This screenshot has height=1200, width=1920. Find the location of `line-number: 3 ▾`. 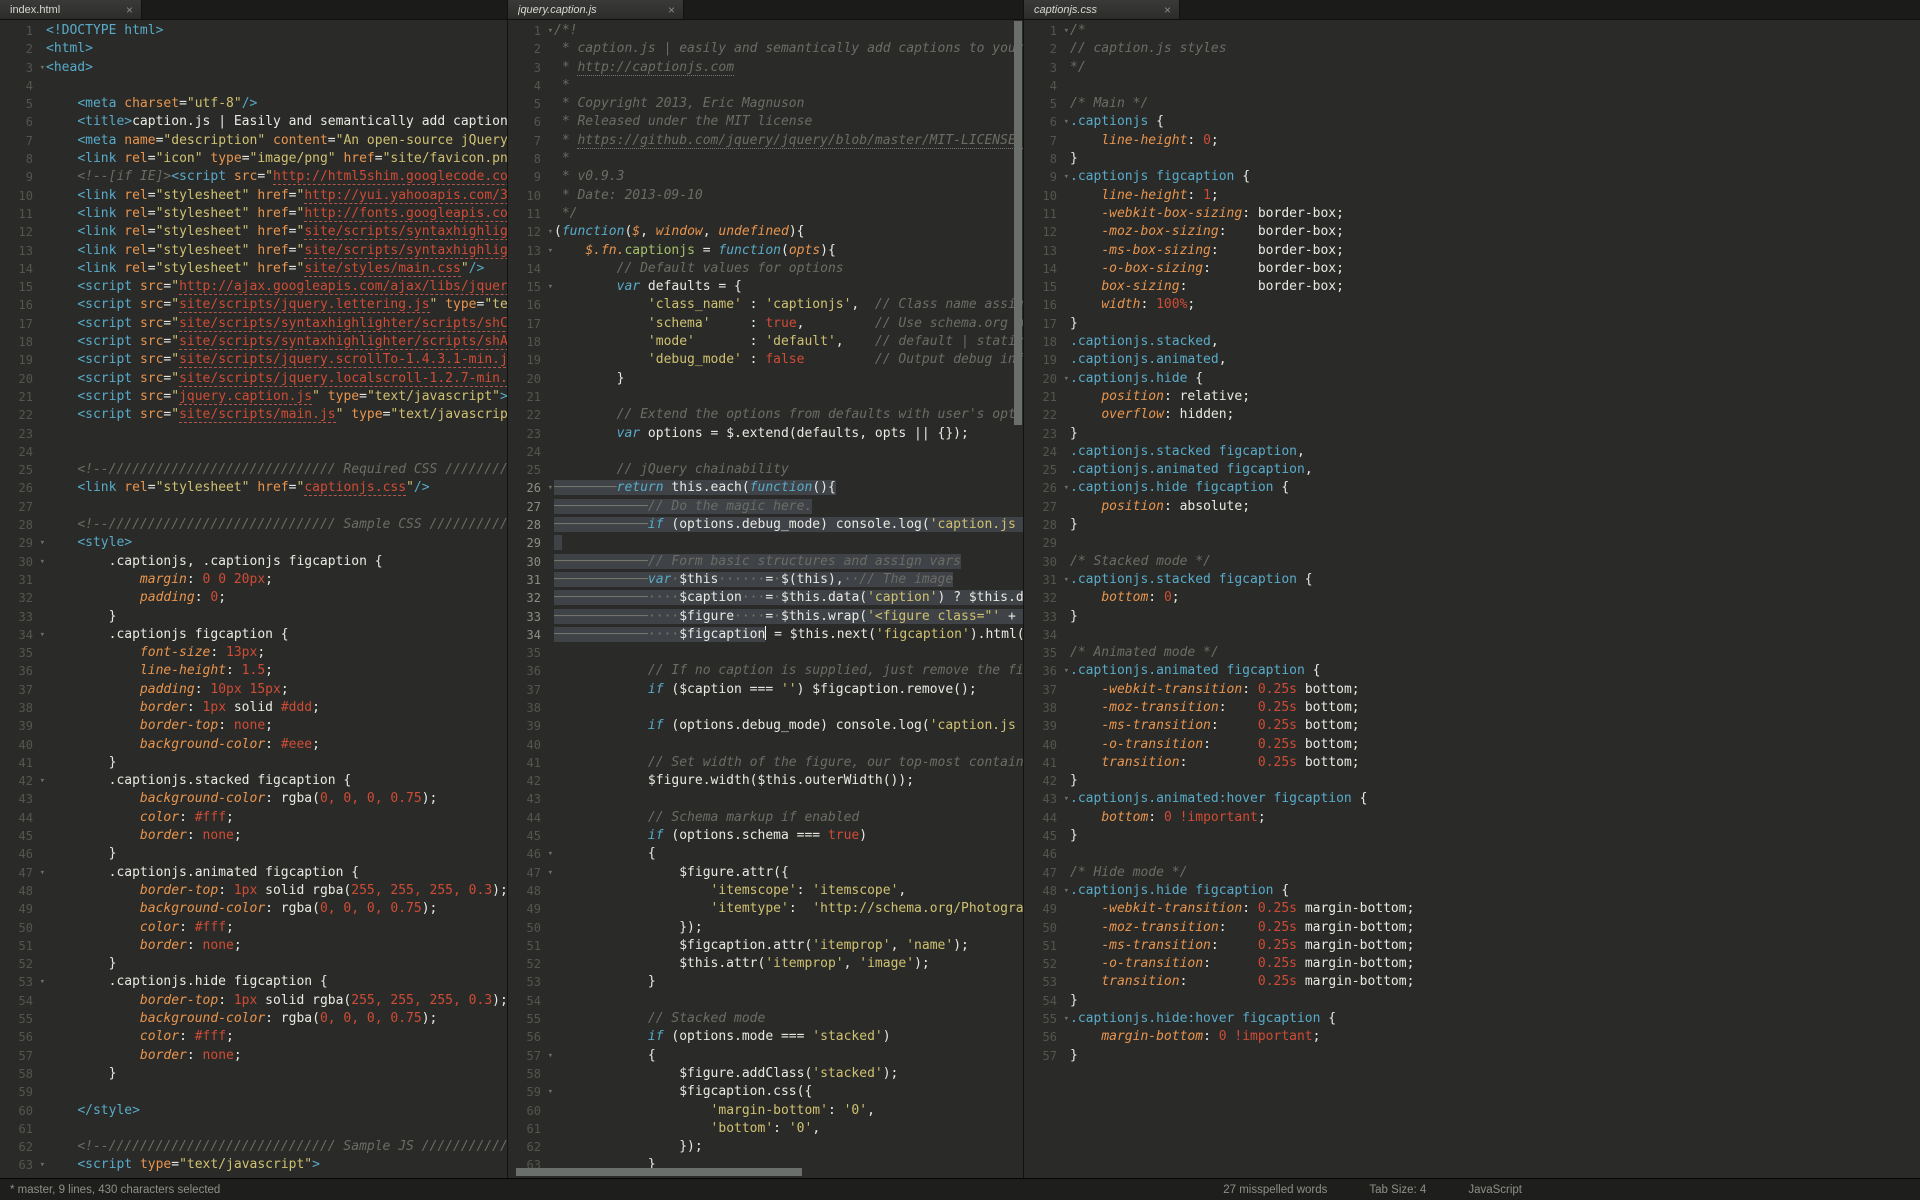

line-number: 3 ▾ is located at coordinates (23, 68).